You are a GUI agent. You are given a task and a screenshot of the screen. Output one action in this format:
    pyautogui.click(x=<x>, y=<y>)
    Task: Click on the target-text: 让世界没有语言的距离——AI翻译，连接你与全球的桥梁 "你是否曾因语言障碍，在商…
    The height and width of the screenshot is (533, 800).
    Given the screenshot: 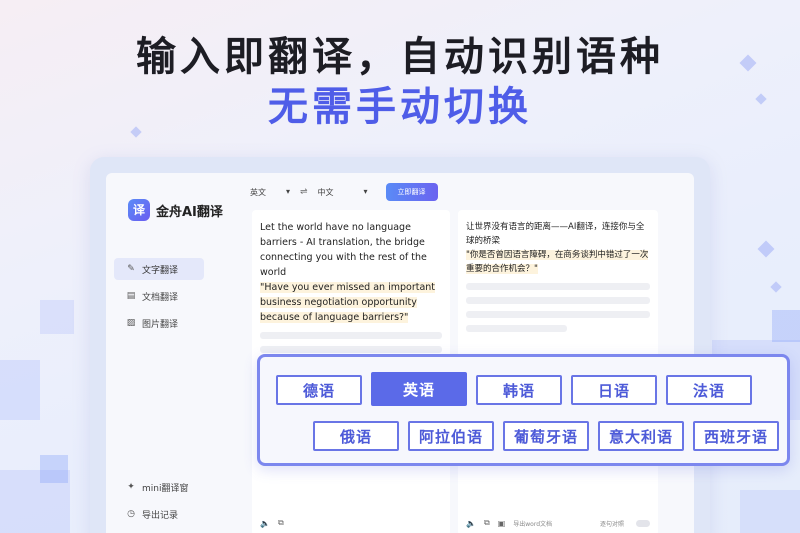 What is the action you would take?
    pyautogui.click(x=558, y=248)
    